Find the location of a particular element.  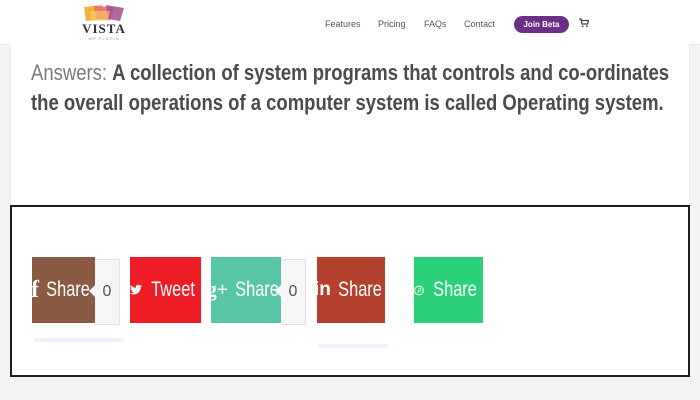

nav-faqs: FAQs is located at coordinates (435, 24).